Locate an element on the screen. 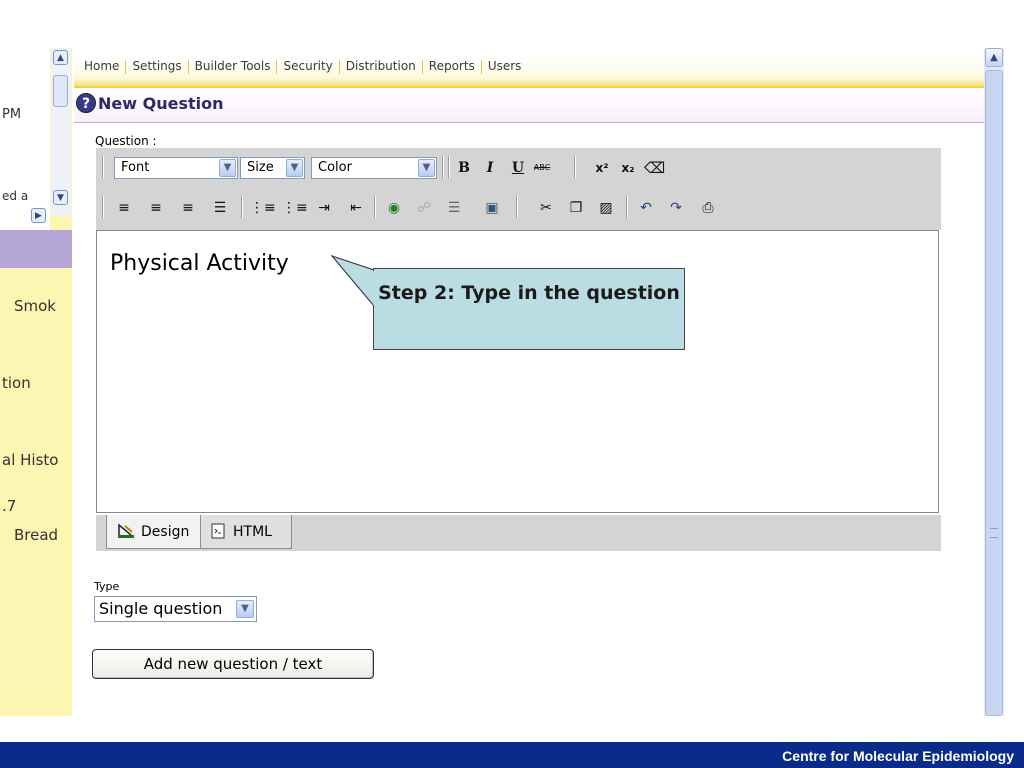 The height and width of the screenshot is (768, 1024). tab-html-label: HTML is located at coordinates (252, 532).